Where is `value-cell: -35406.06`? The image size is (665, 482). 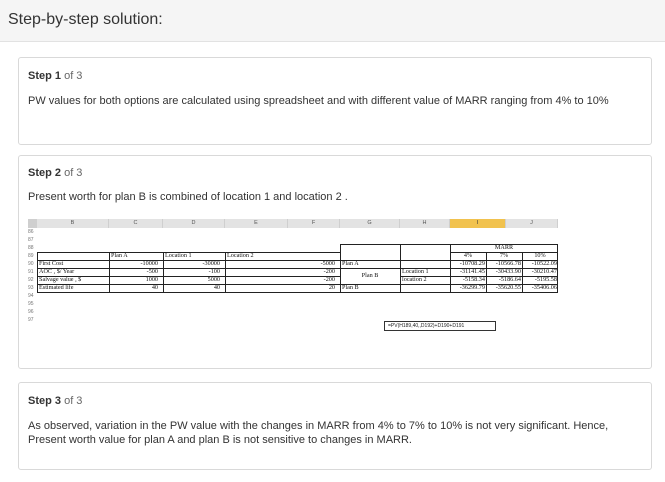
value-cell: -35406.06 is located at coordinates (544, 287).